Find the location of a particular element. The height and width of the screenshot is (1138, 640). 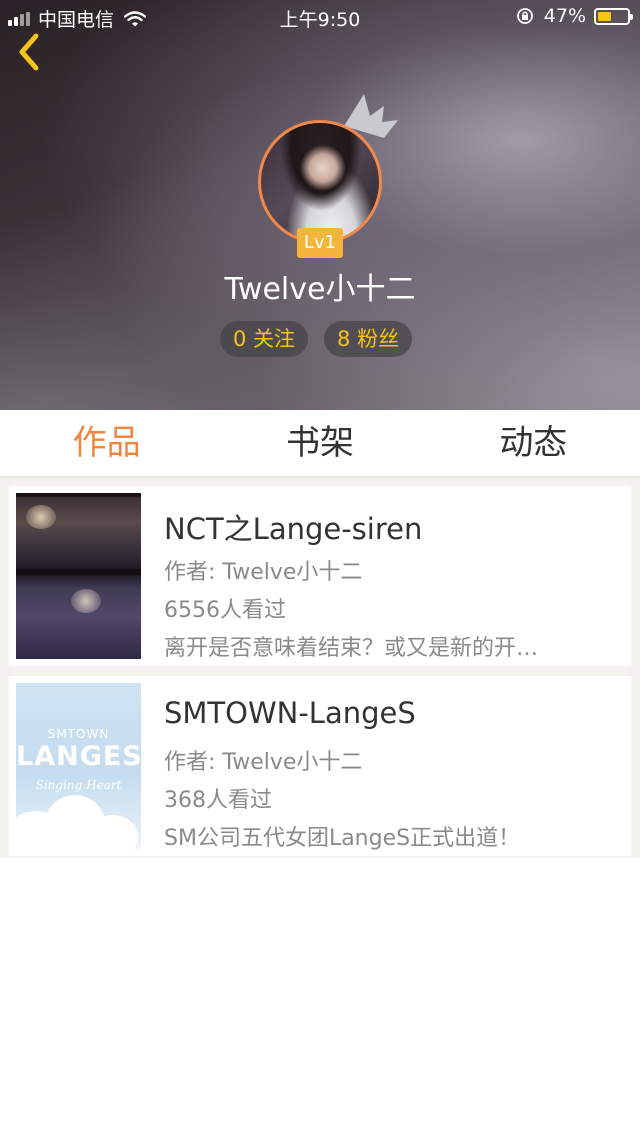

level-badge: Lv1 is located at coordinates (320, 243).